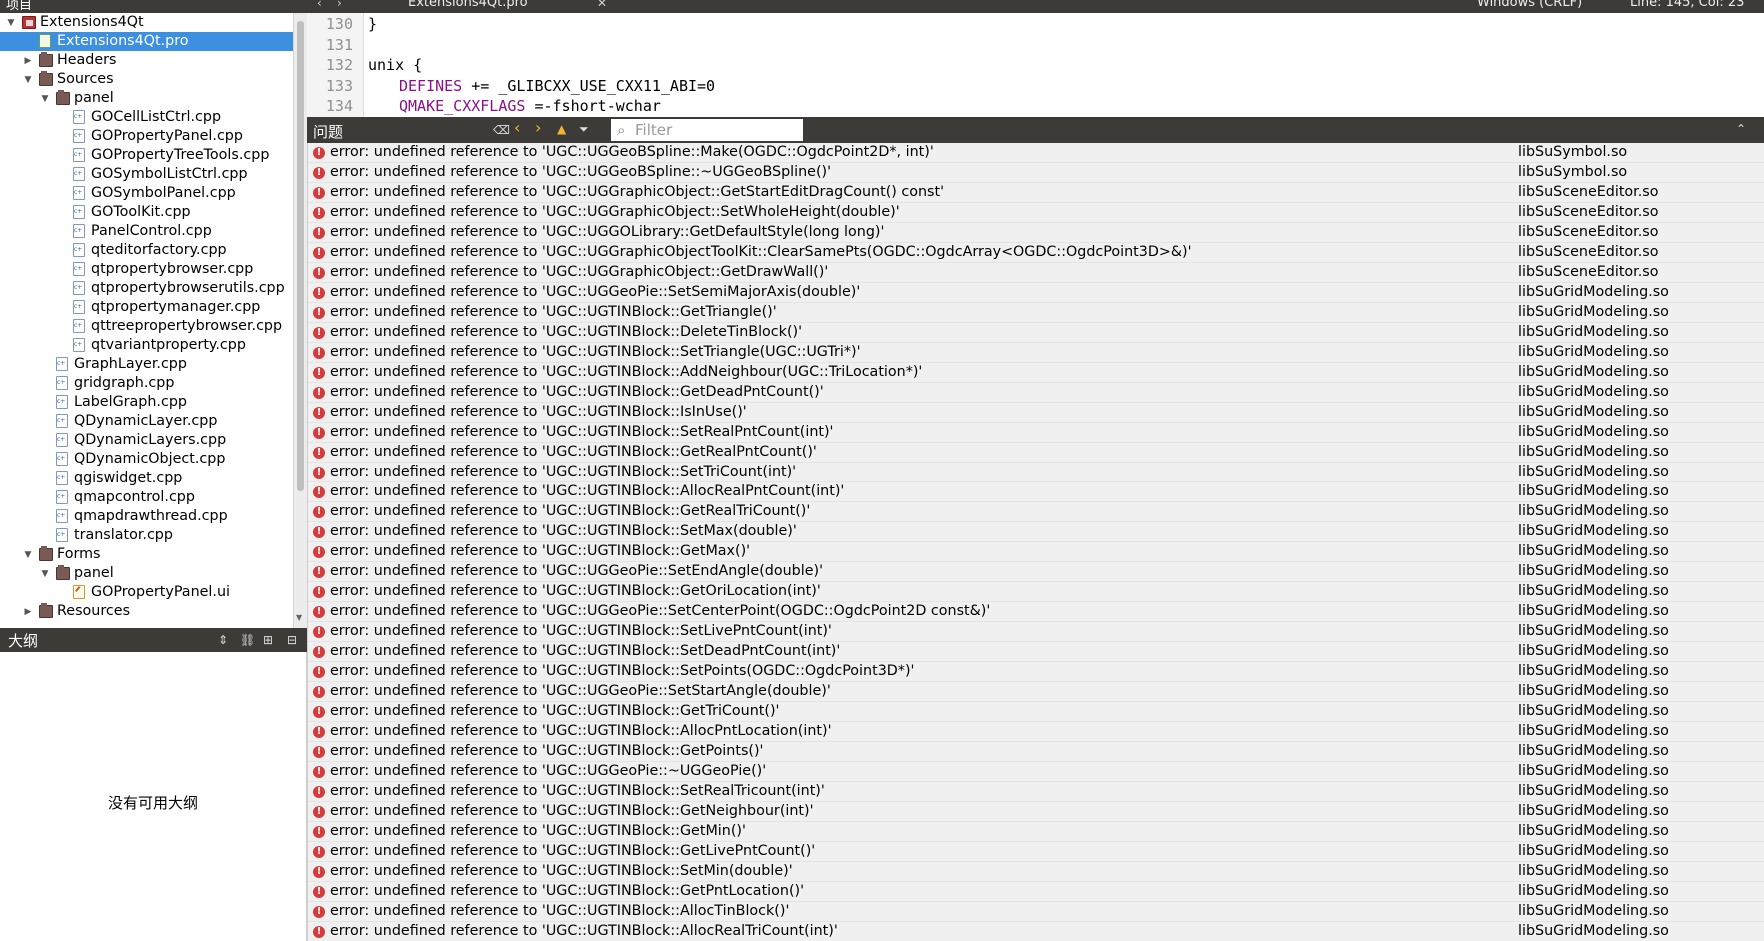 This screenshot has width=1764, height=941. What do you see at coordinates (530, 106) in the screenshot?
I see `code-line: QMAKE_CXXFLAGS =-fshort-wchar` at bounding box center [530, 106].